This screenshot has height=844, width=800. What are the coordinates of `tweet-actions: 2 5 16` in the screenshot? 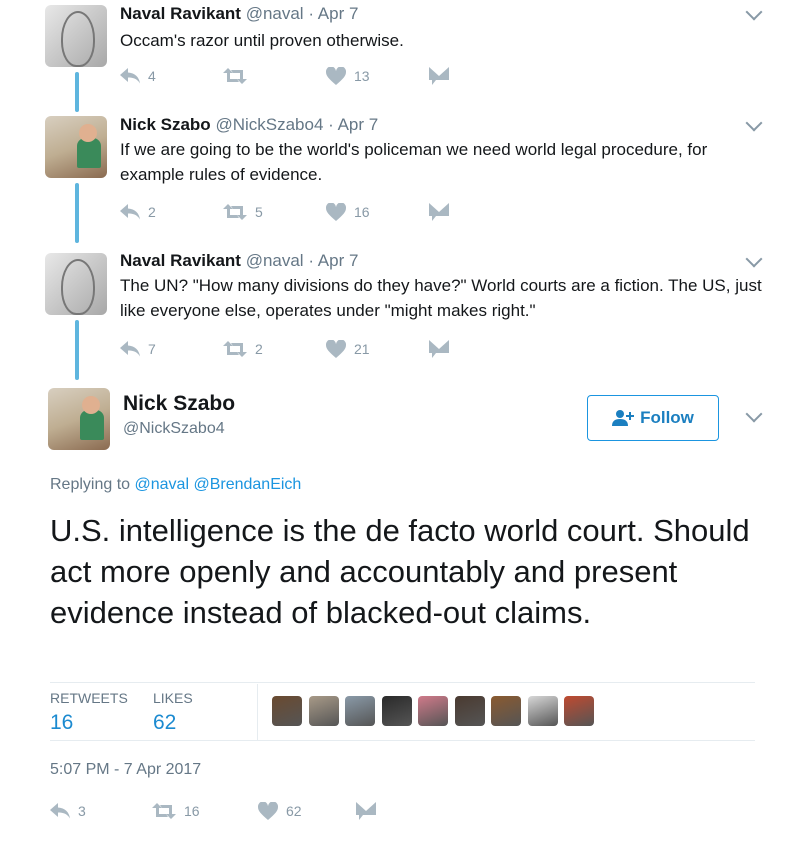 It's located at (284, 212).